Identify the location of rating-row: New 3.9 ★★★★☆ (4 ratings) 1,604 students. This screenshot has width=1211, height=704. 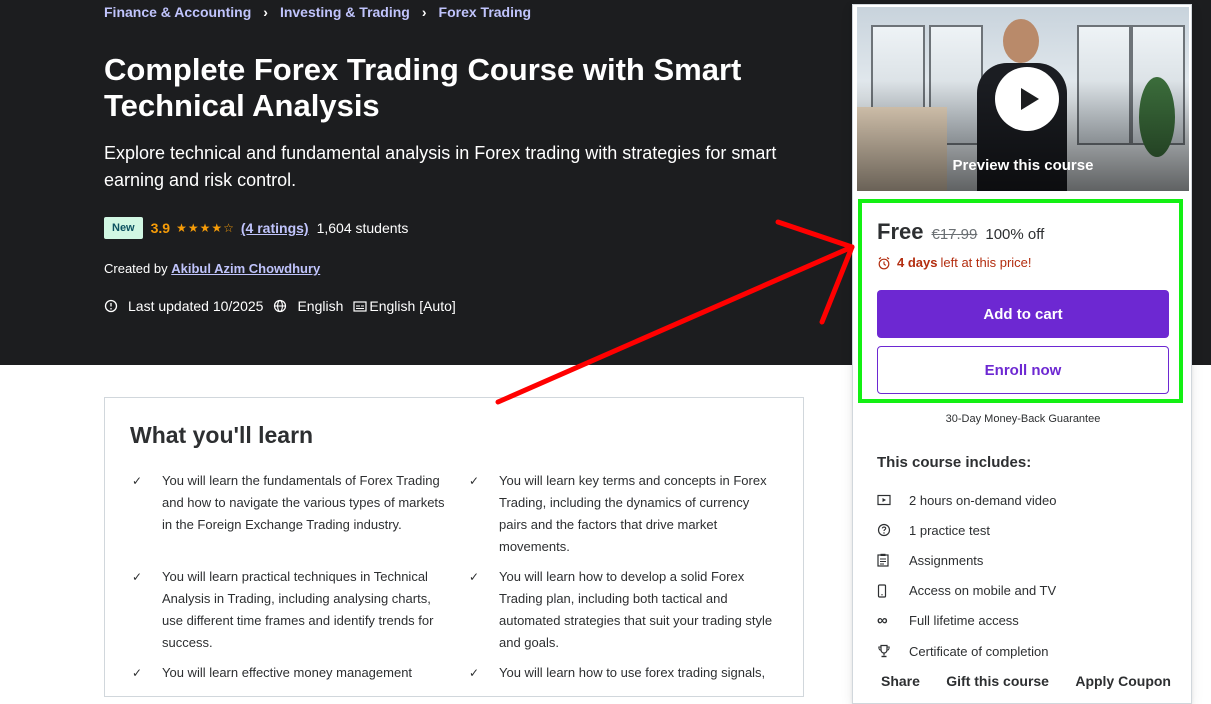
(256, 228).